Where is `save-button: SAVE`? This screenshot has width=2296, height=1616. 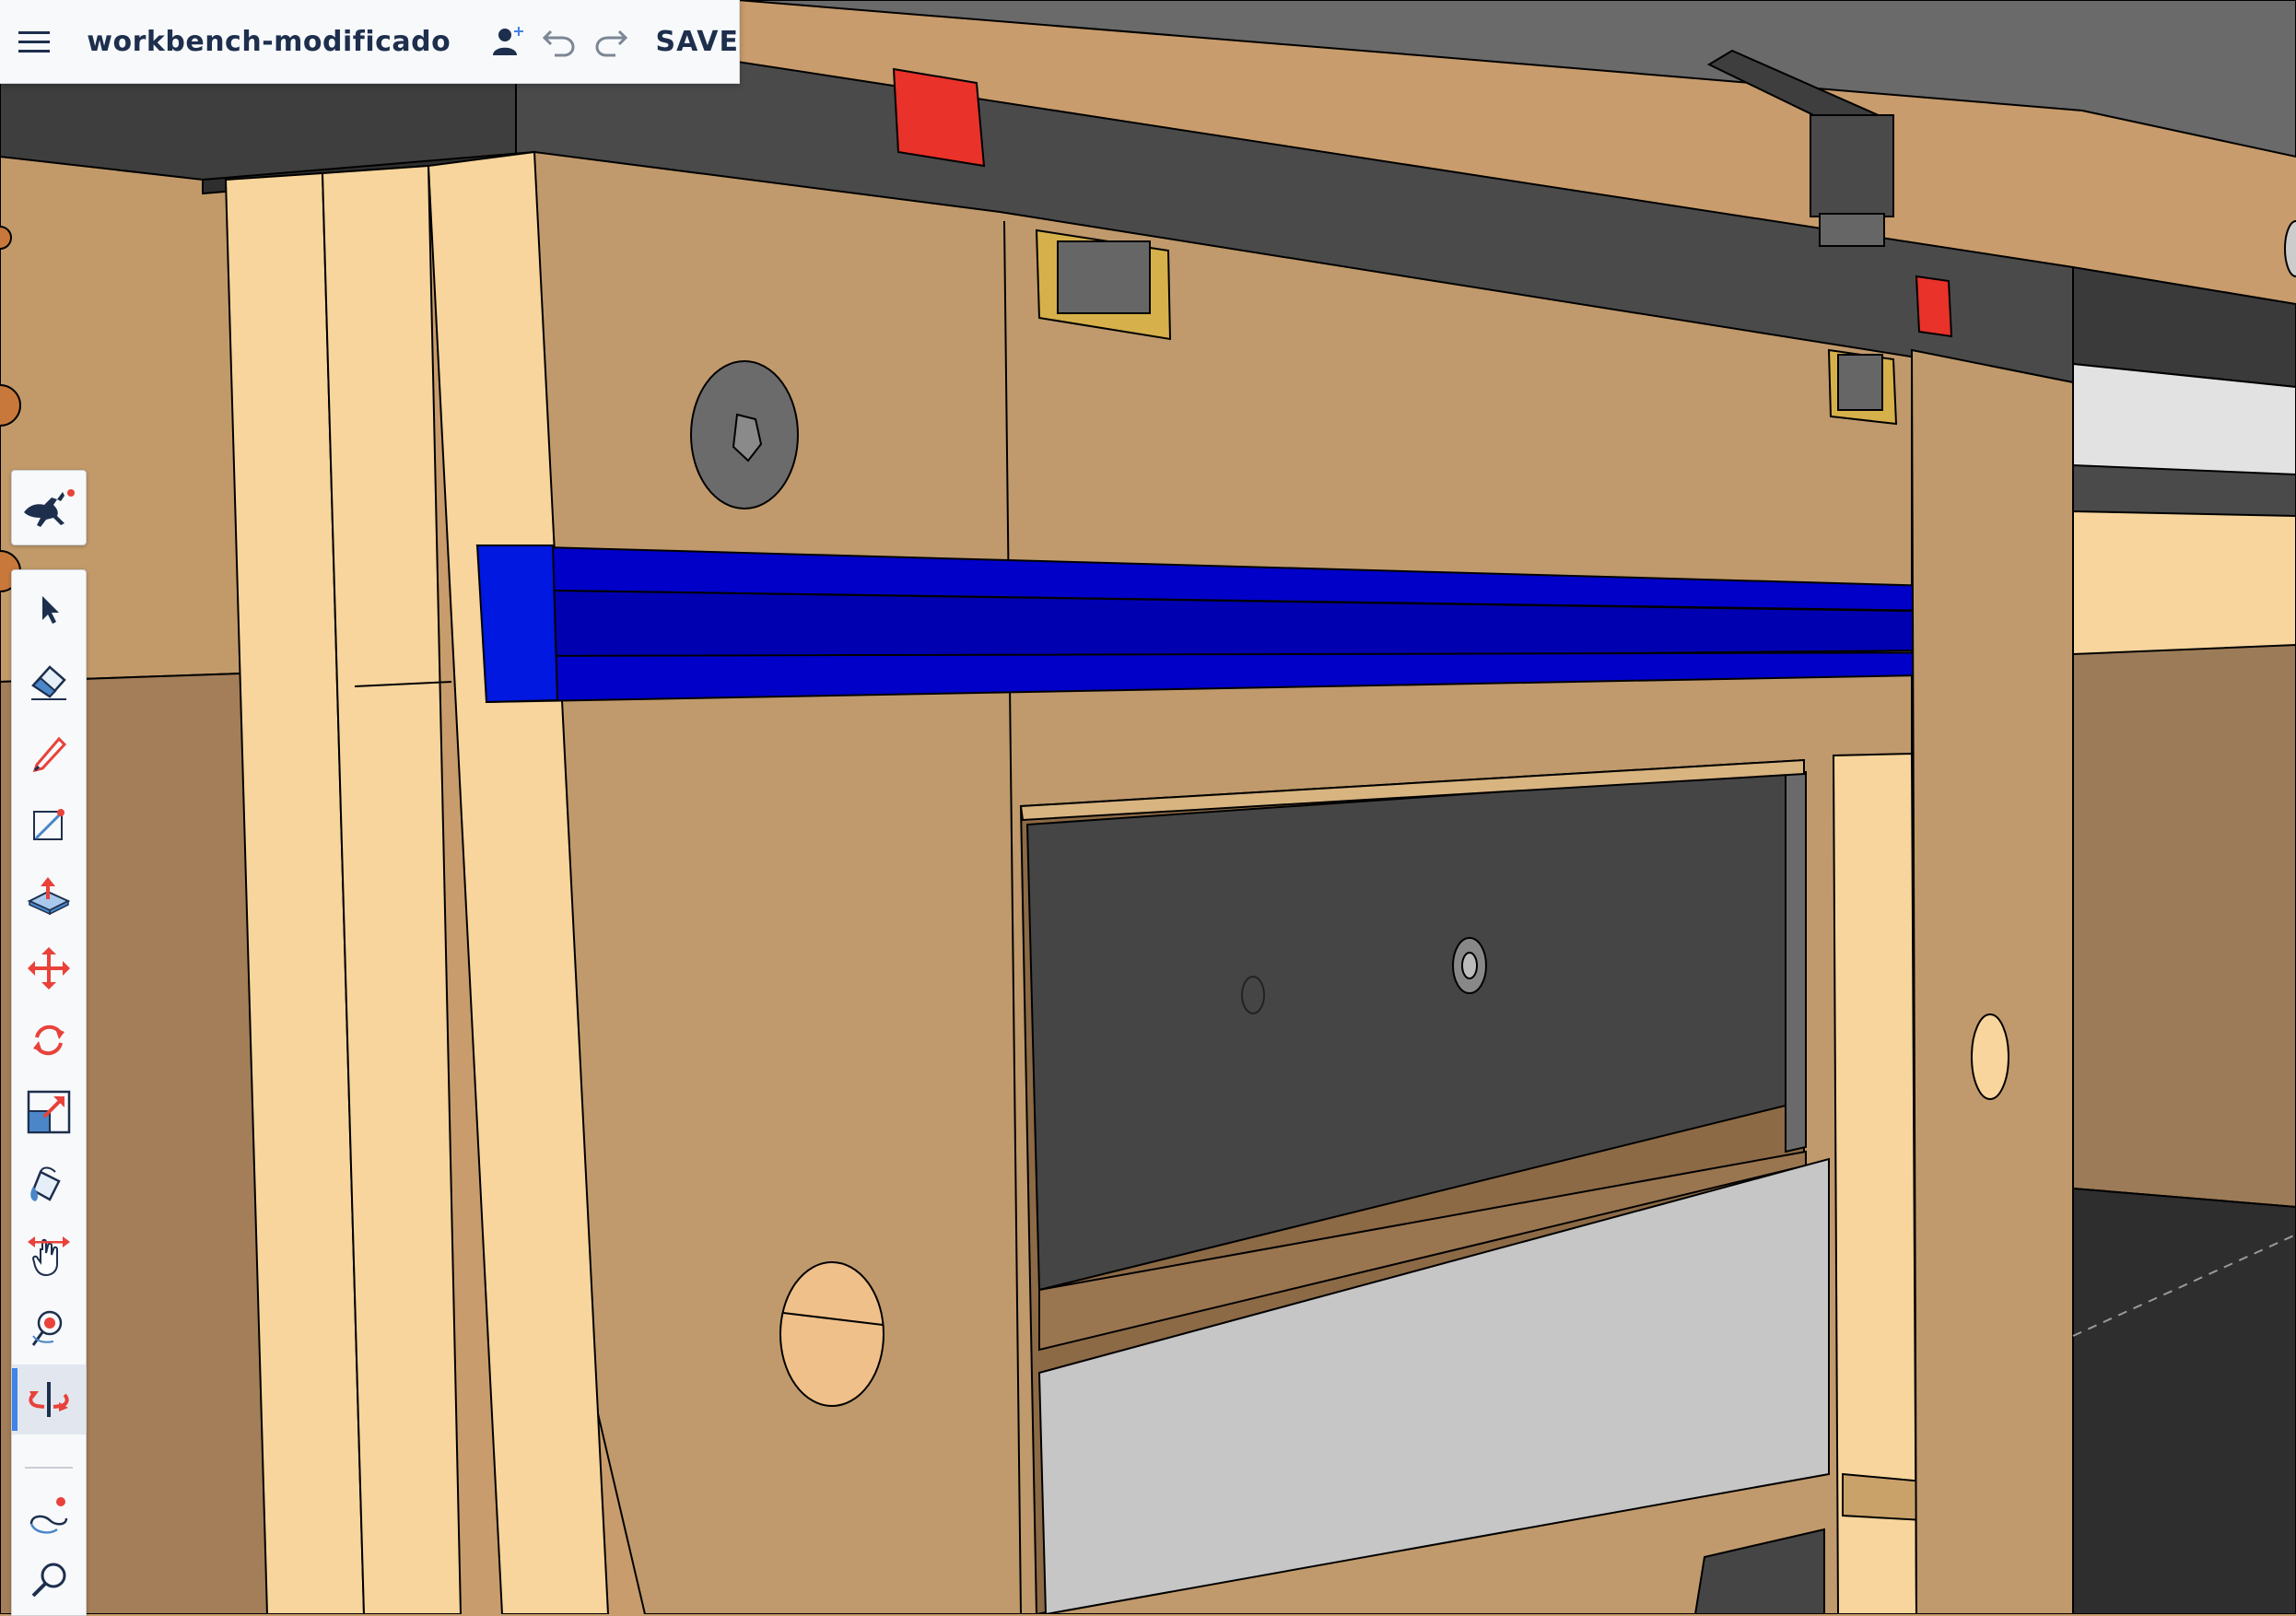 save-button: SAVE is located at coordinates (698, 42).